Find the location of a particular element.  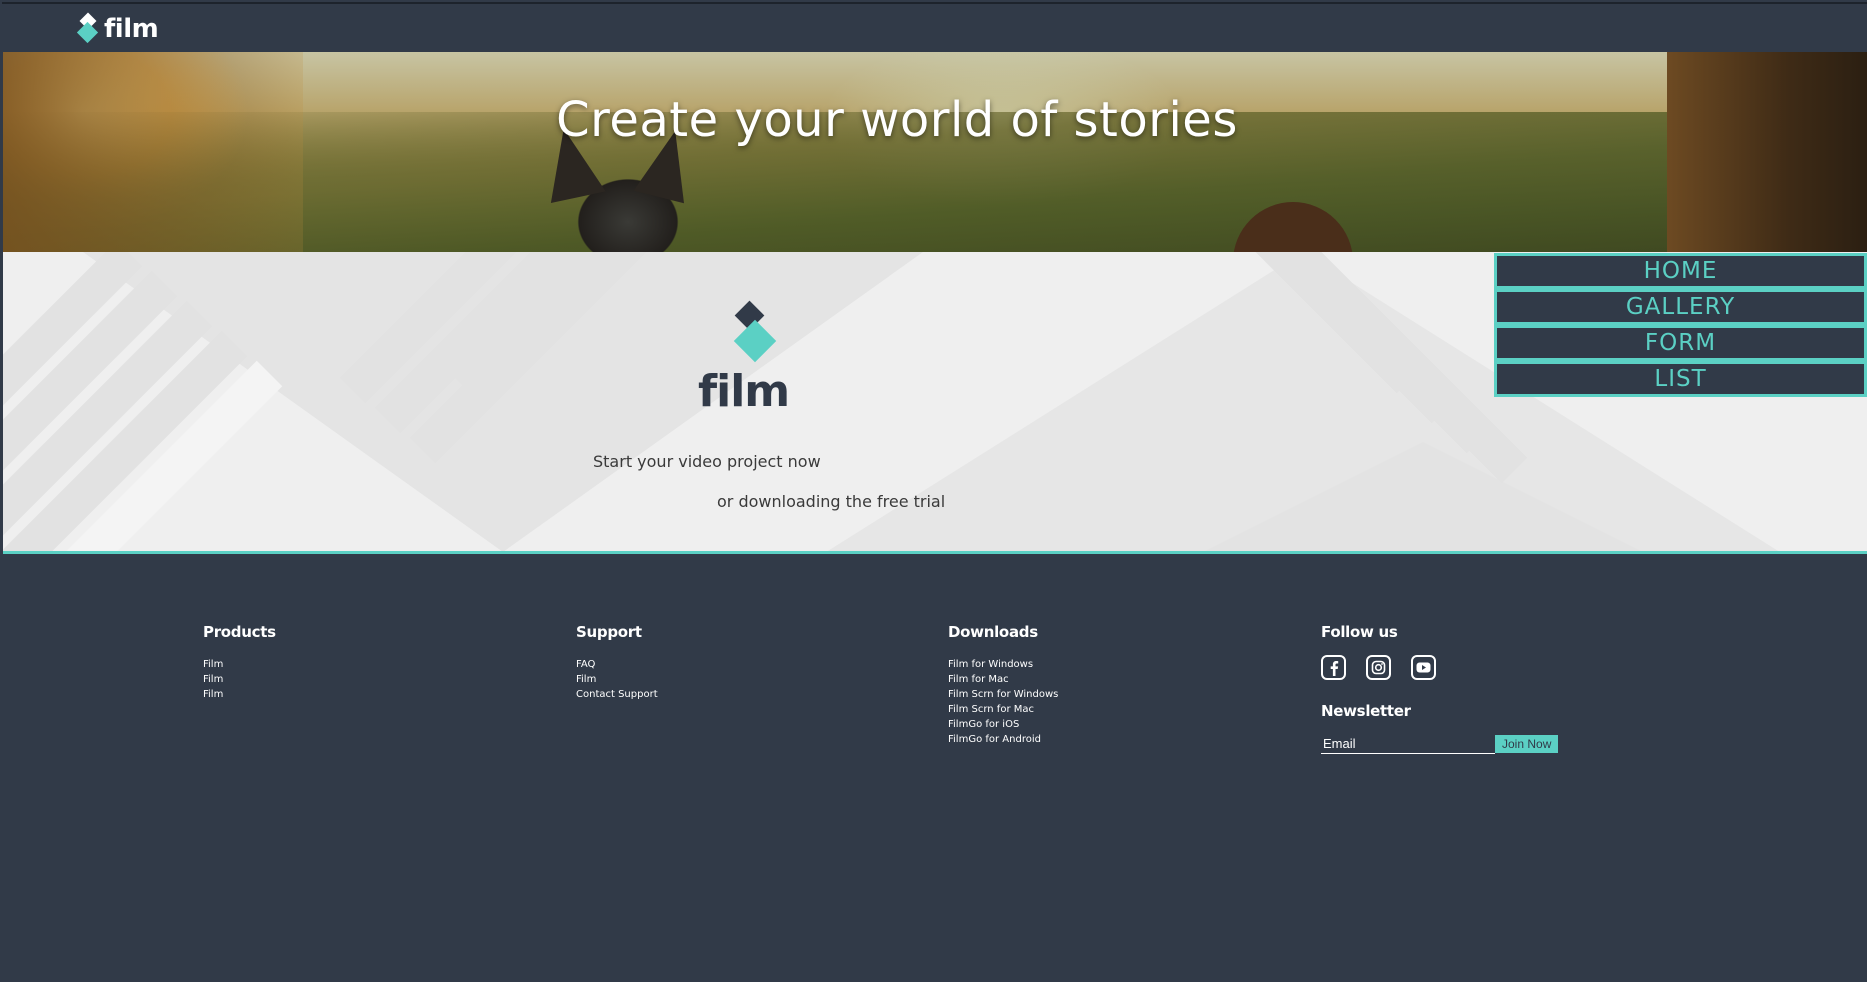

download-link: Film for Windows is located at coordinates (1003, 664).